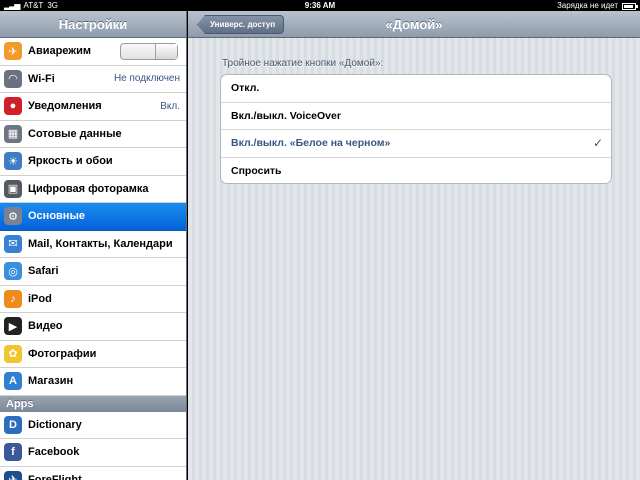  Describe the element at coordinates (13, 424) in the screenshot. I see `dictionary-icon: D` at that location.